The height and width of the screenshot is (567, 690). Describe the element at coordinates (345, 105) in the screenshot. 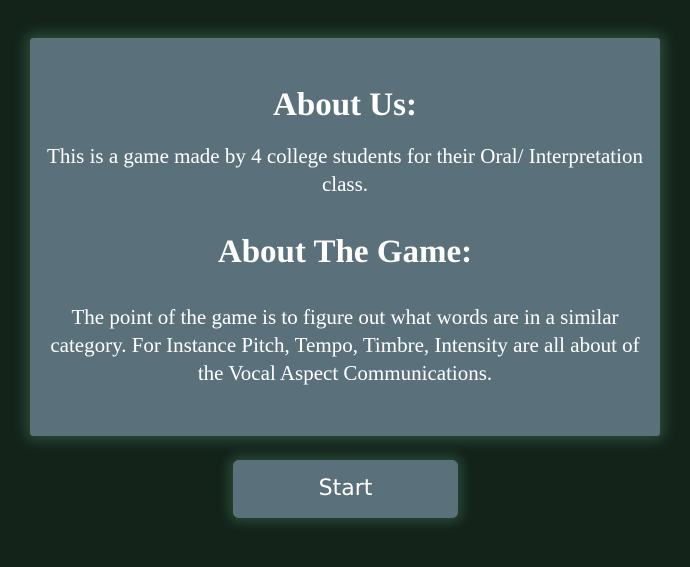

I see `about-us-heading: About Us:` at that location.